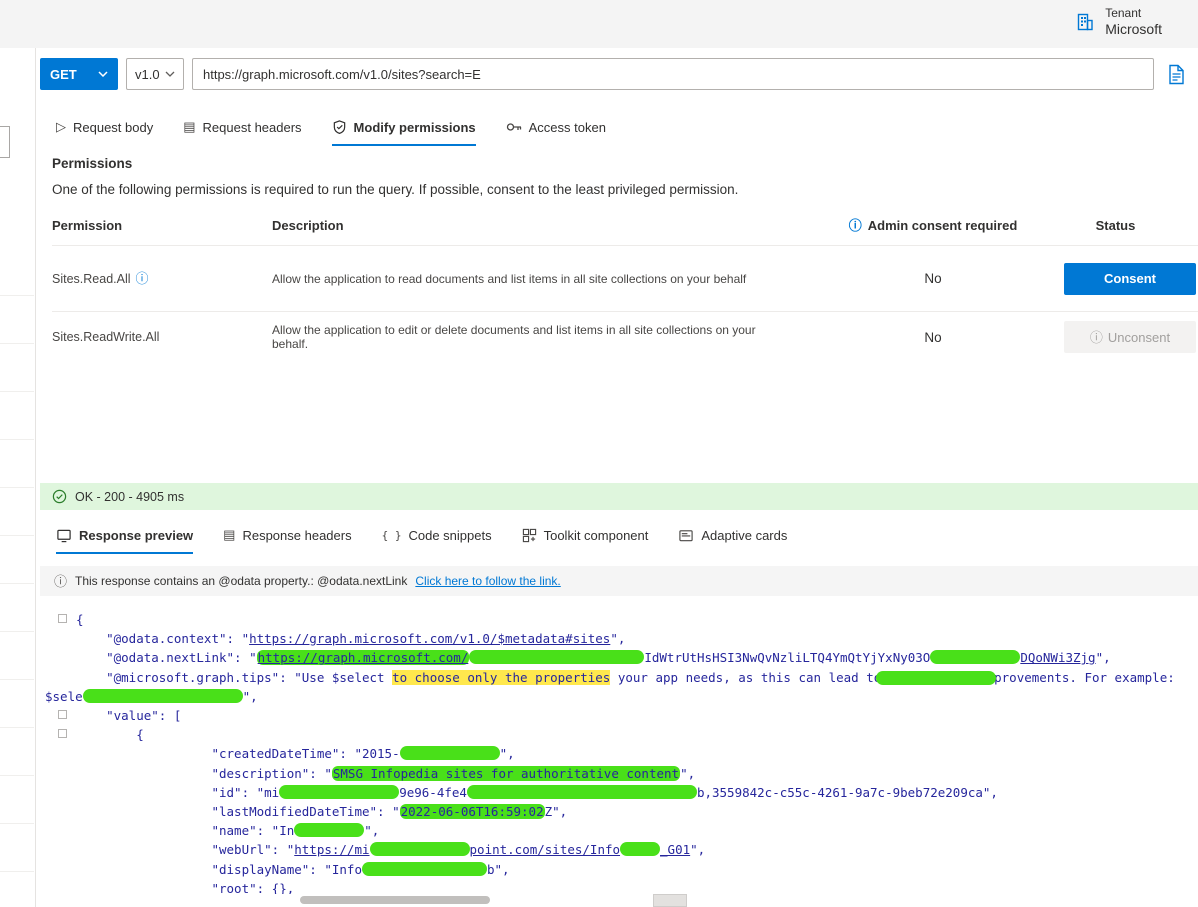  What do you see at coordinates (252, 127) in the screenshot?
I see `tab-label: Request headers` at bounding box center [252, 127].